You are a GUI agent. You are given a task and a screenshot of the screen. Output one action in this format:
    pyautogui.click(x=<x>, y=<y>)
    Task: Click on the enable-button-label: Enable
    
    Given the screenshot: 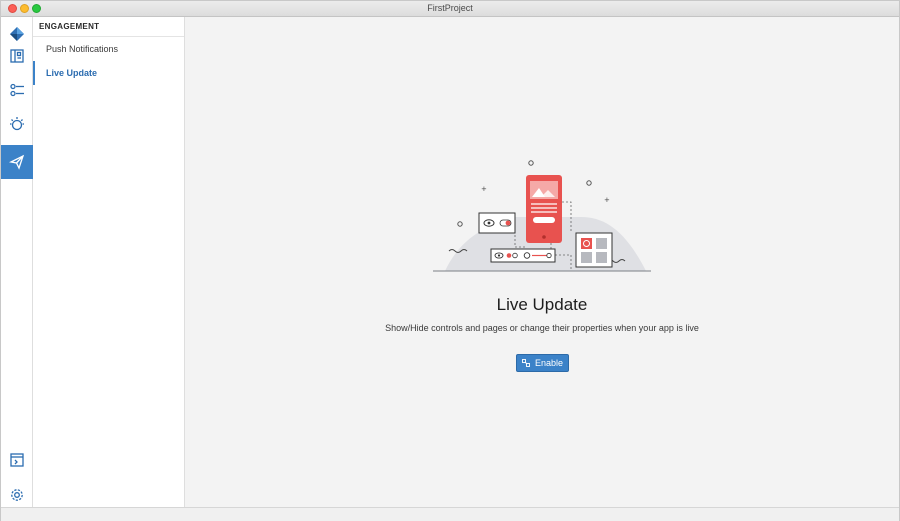 What is the action you would take?
    pyautogui.click(x=549, y=363)
    